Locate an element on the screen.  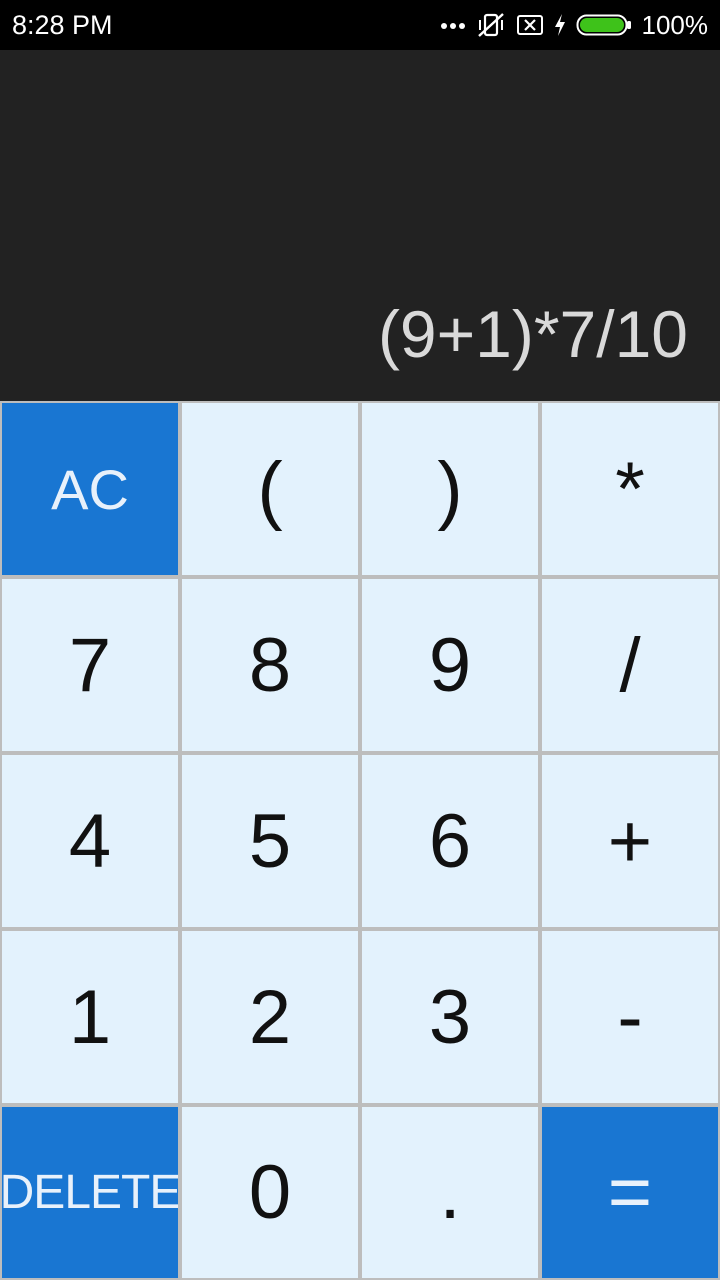
battery-icon is located at coordinates (604, 25).